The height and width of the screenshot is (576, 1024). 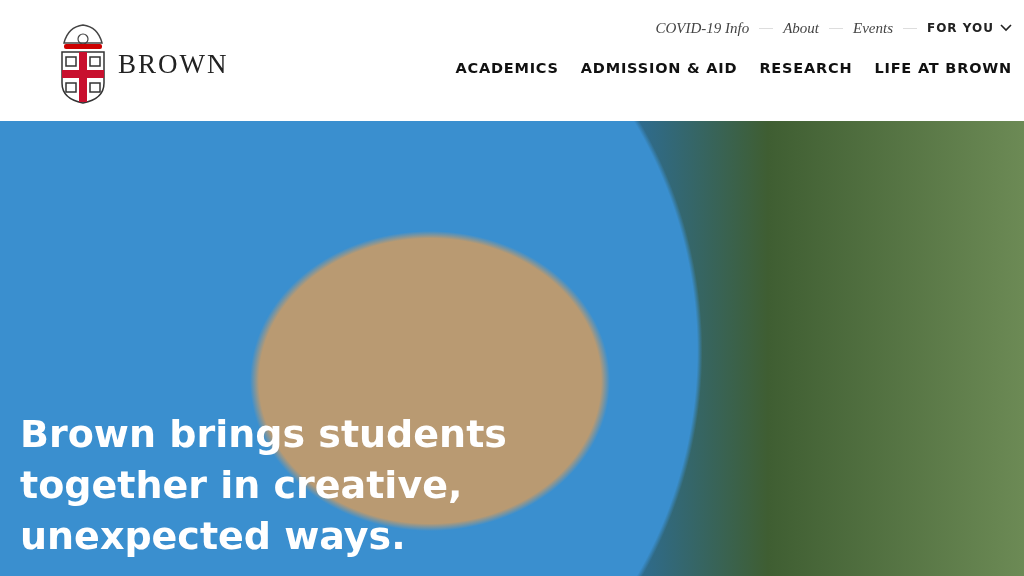 I want to click on utility-link: About, so click(x=801, y=28).